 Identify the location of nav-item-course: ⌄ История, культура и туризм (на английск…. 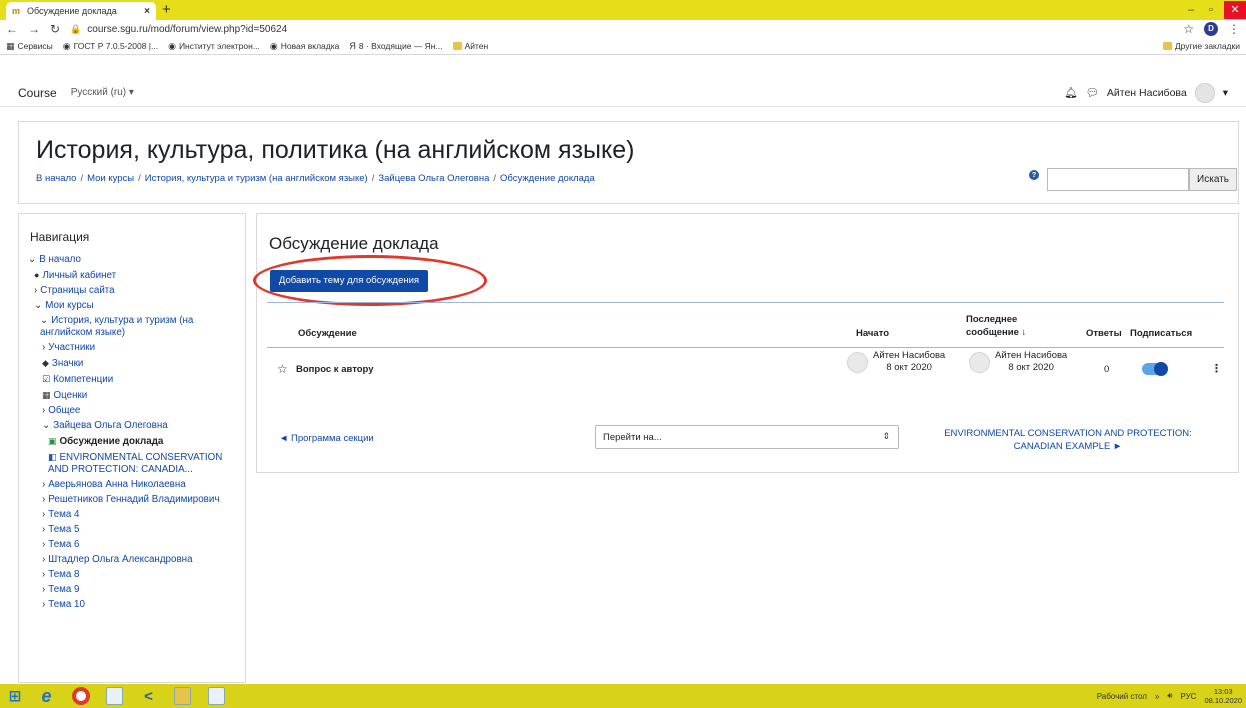
(135, 327).